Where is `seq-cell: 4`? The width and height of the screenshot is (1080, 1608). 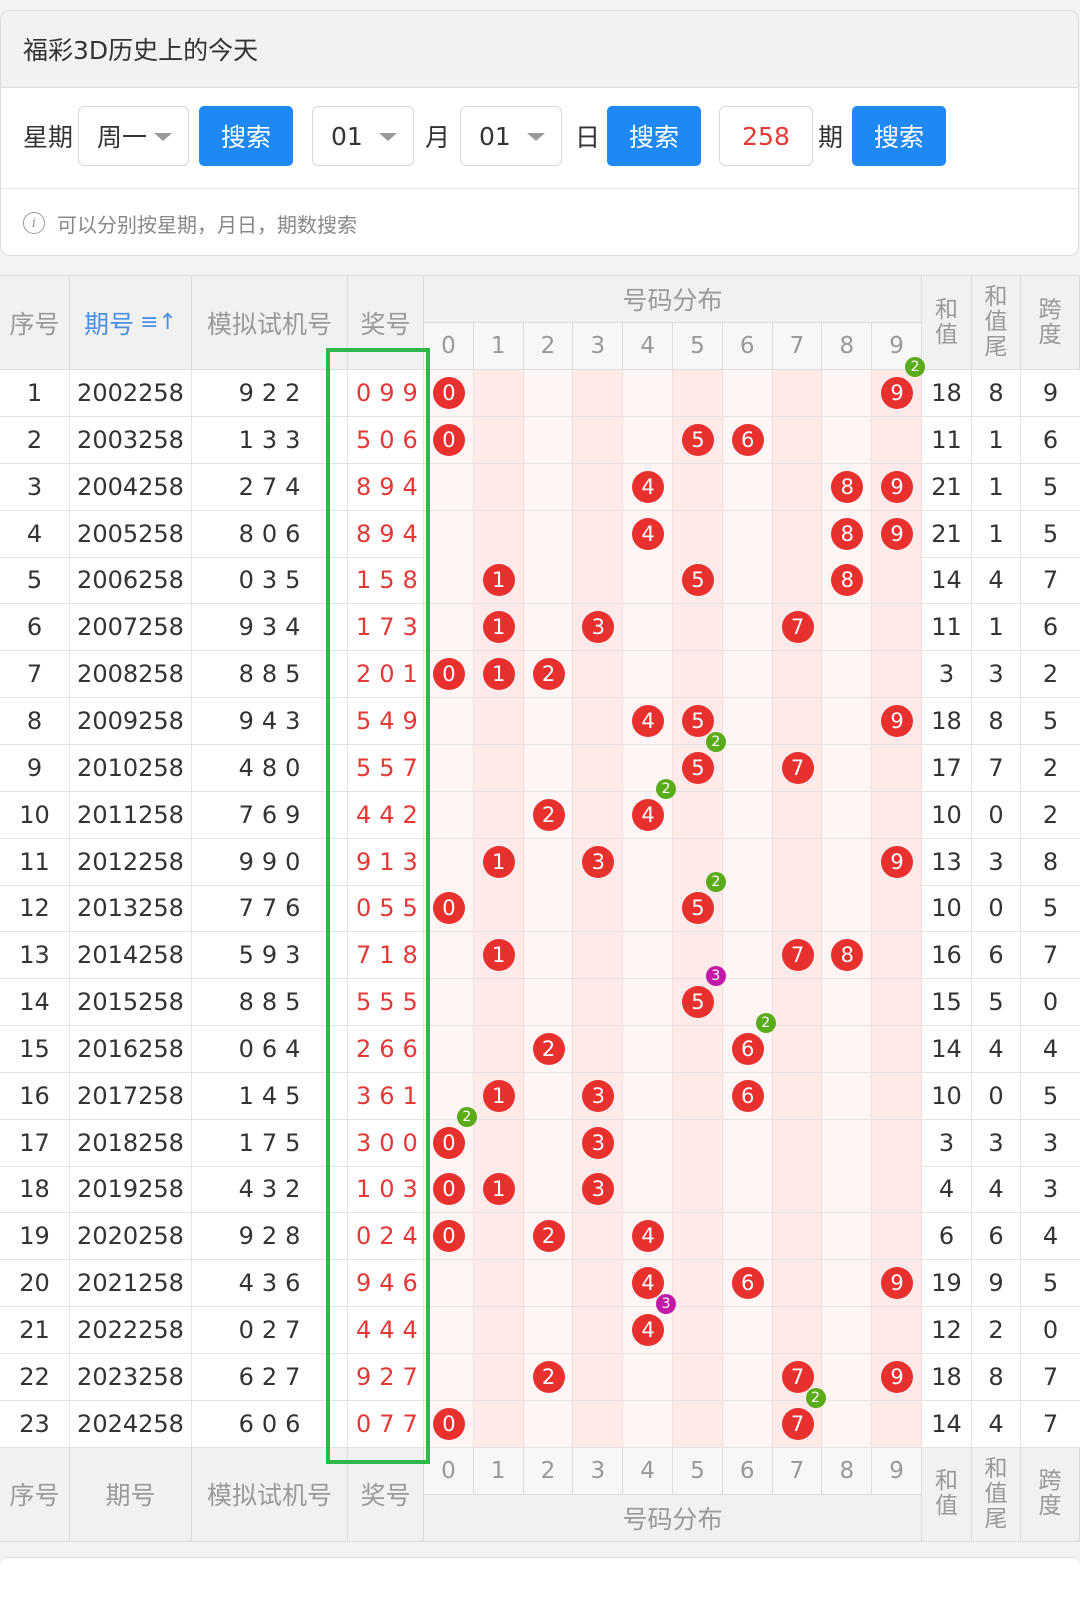 seq-cell: 4 is located at coordinates (35, 533).